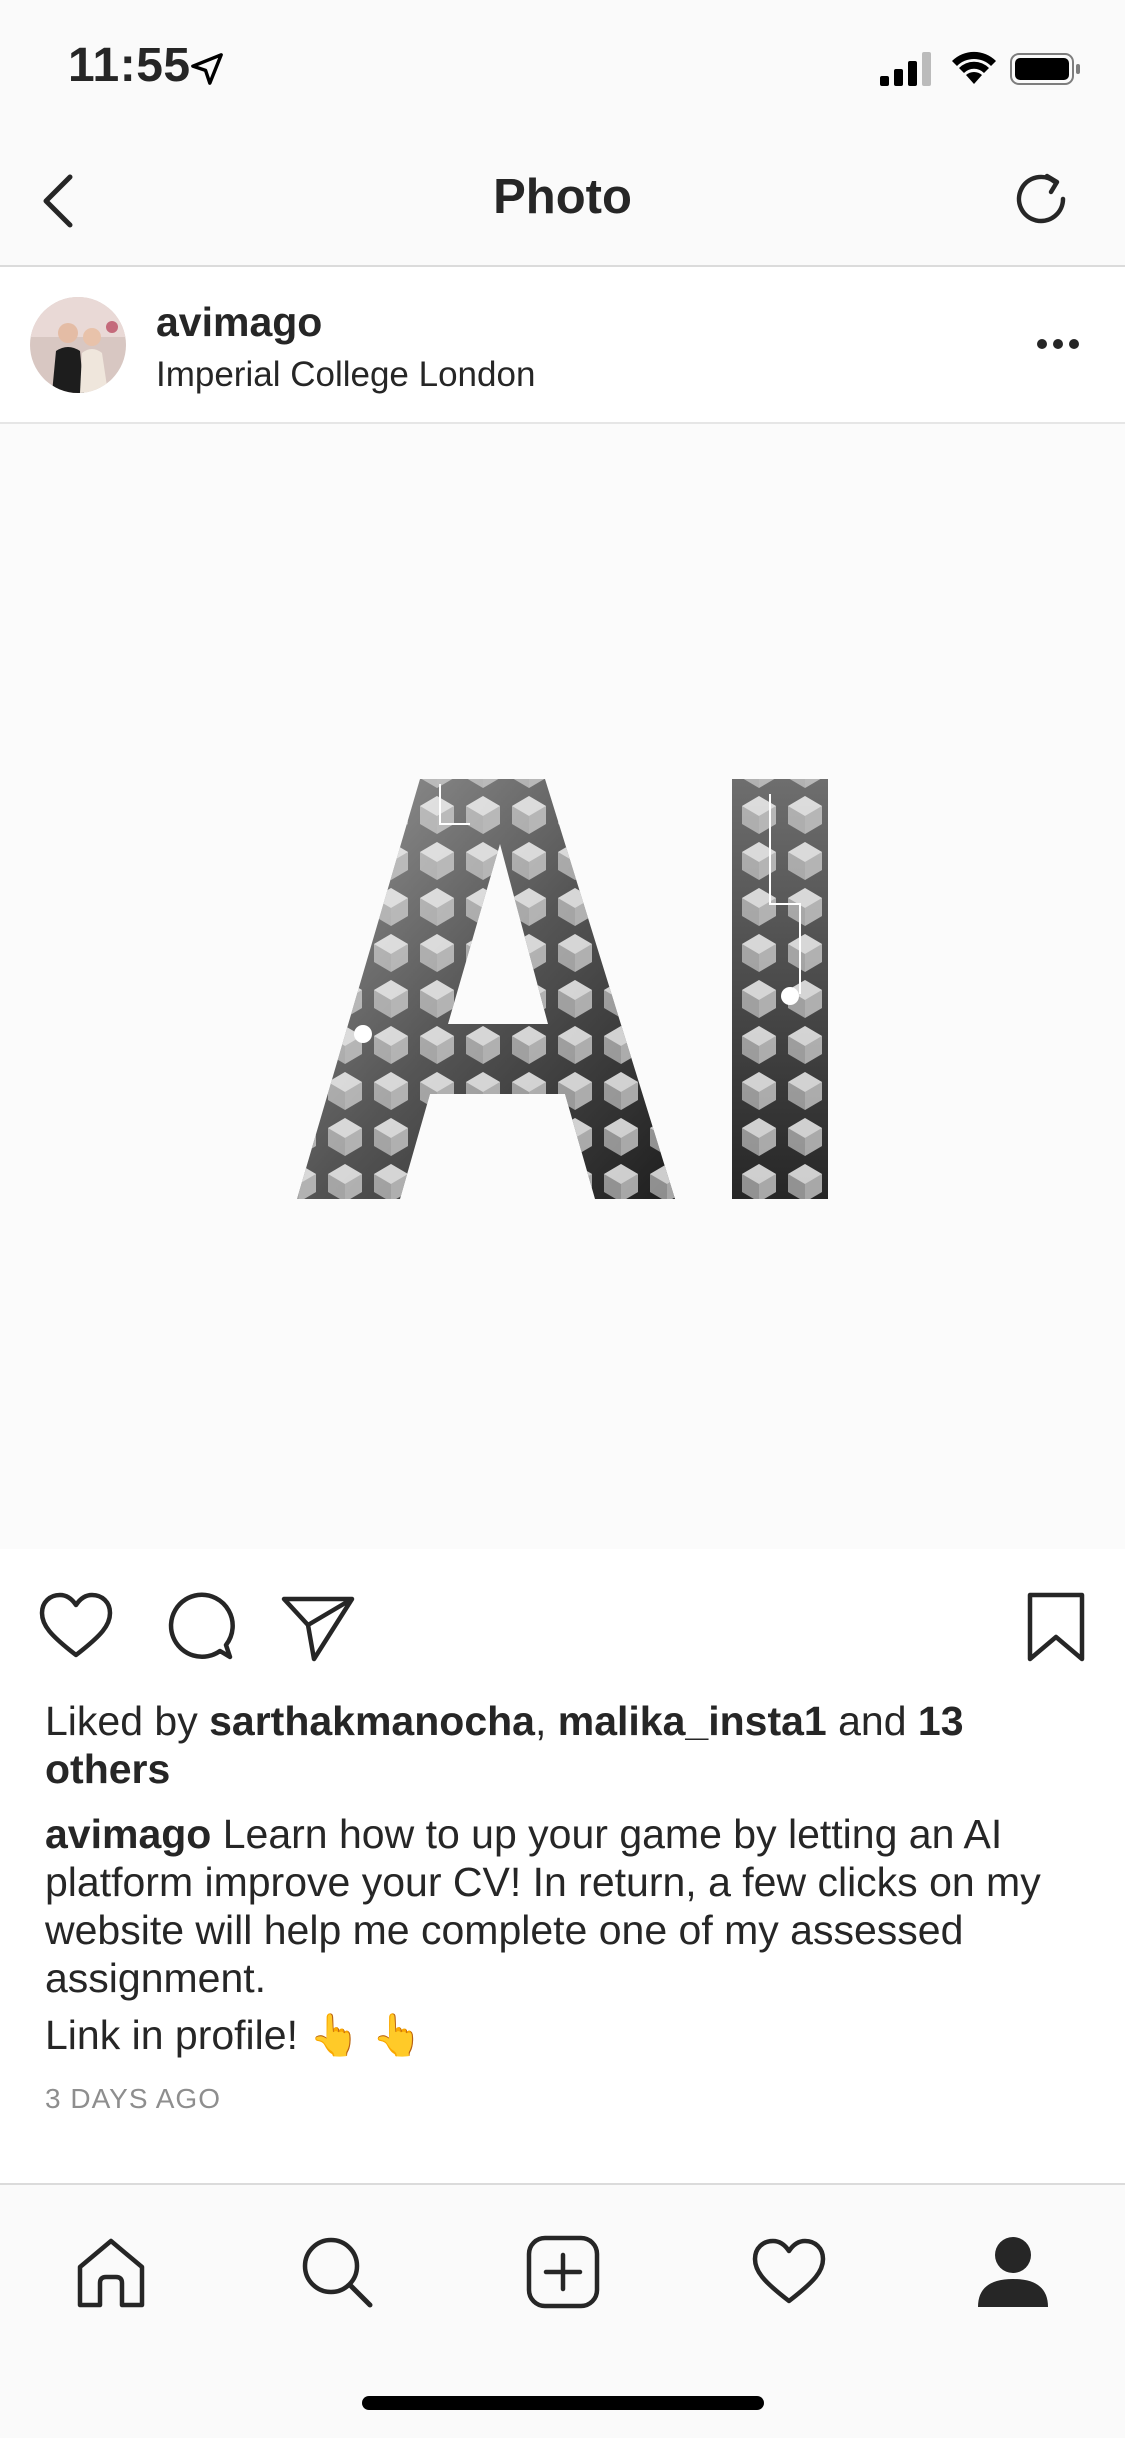 The image size is (1125, 2438). Describe the element at coordinates (562, 345) in the screenshot. I see `post-header: avimago Imperial College London` at that location.